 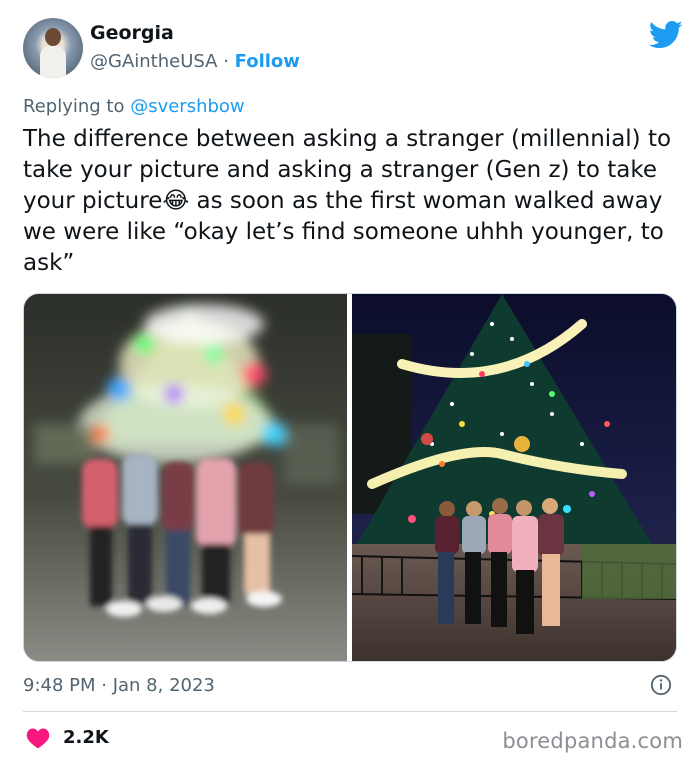 I want to click on replying-to: Replying to @svershbow, so click(x=134, y=106).